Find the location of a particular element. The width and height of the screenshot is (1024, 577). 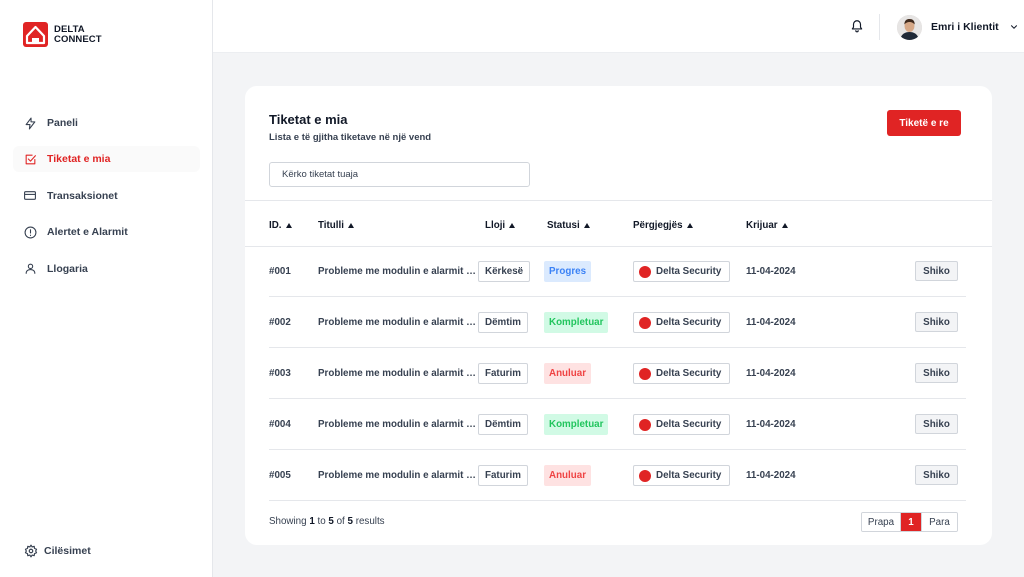

summary-to: 5 is located at coordinates (331, 521).